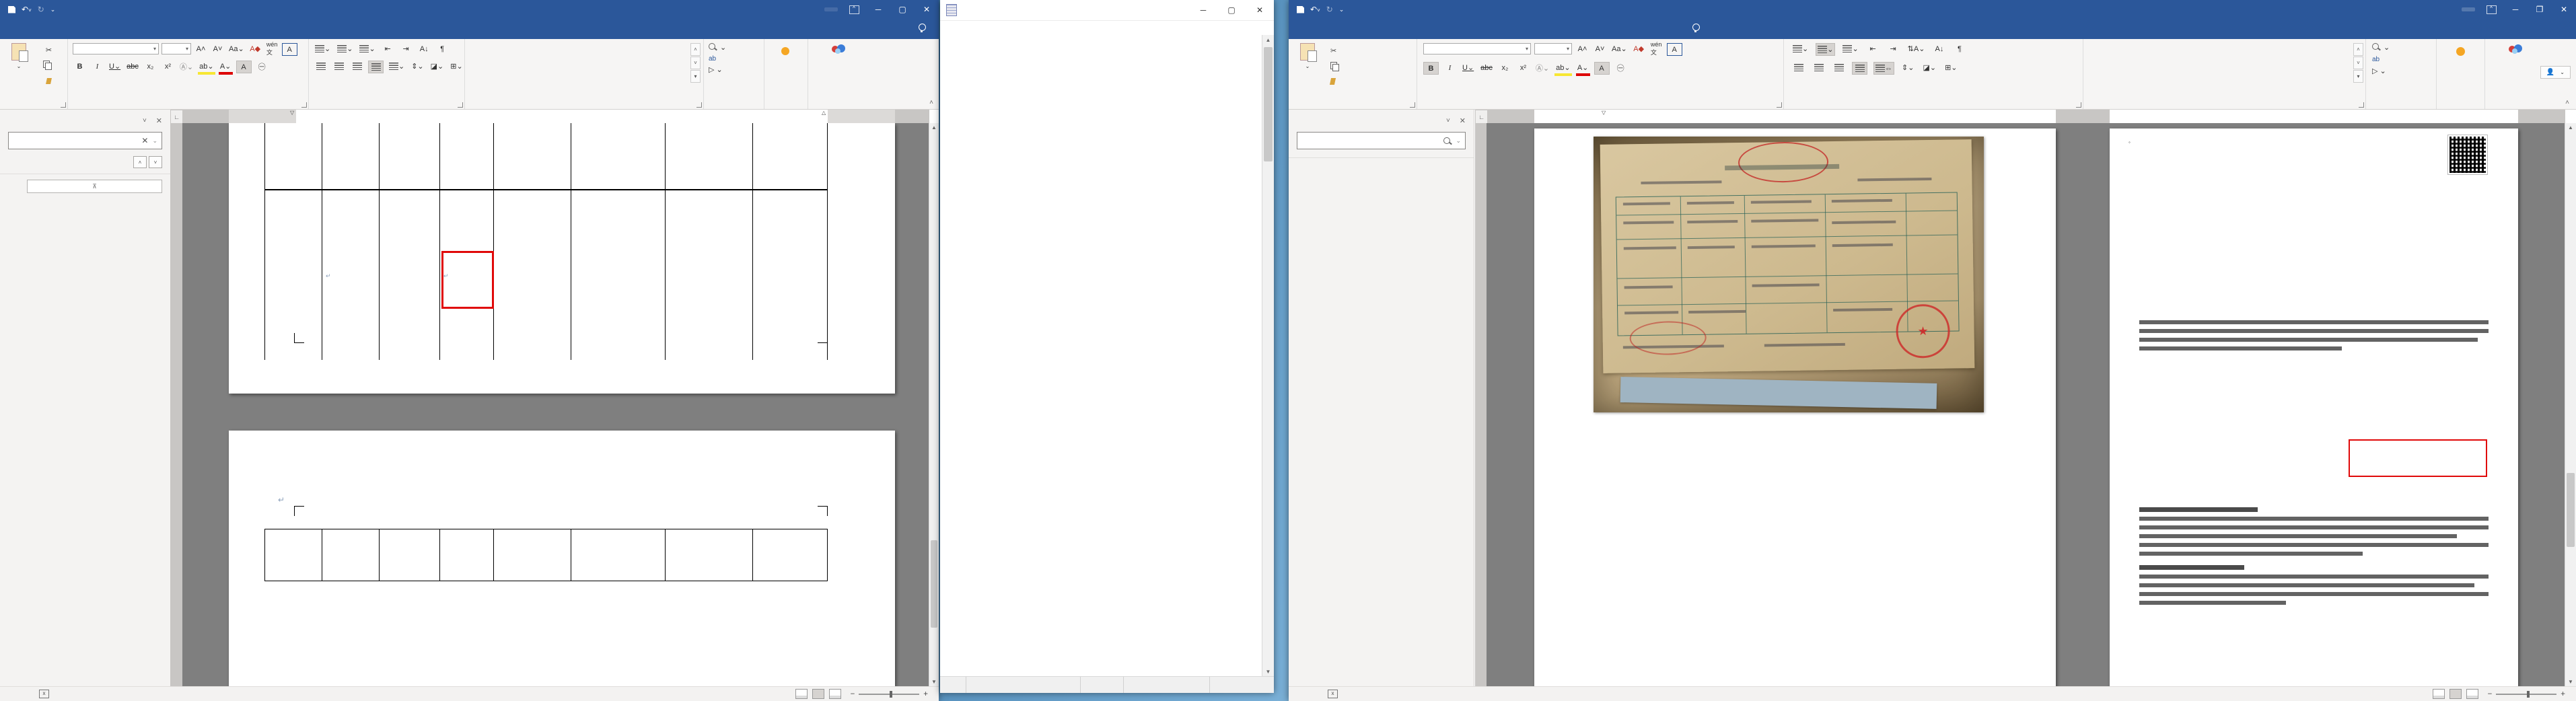  I want to click on np-close-button: ✕, so click(1260, 10).